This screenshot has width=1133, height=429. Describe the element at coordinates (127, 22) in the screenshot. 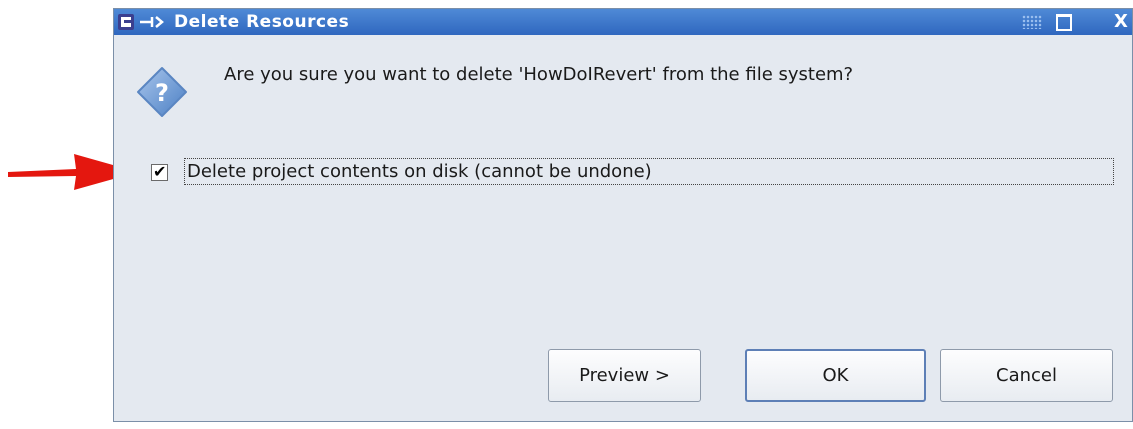

I see `app-icon` at that location.